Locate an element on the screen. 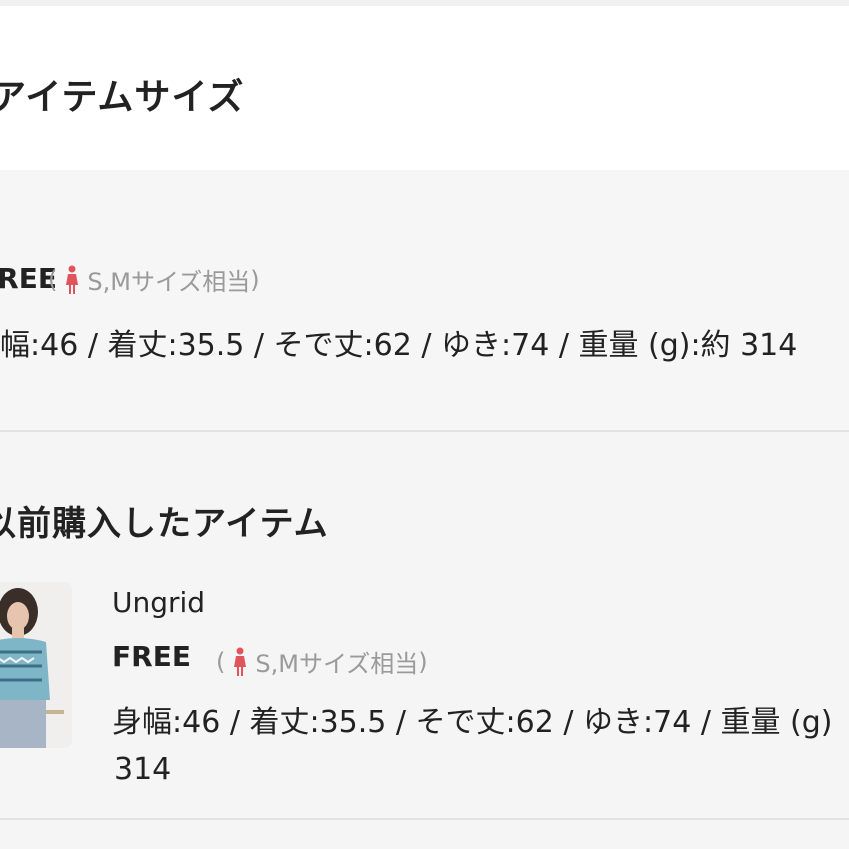  item-size-equivalent: ( S,Mサイズ相当 ) is located at coordinates (322, 661).